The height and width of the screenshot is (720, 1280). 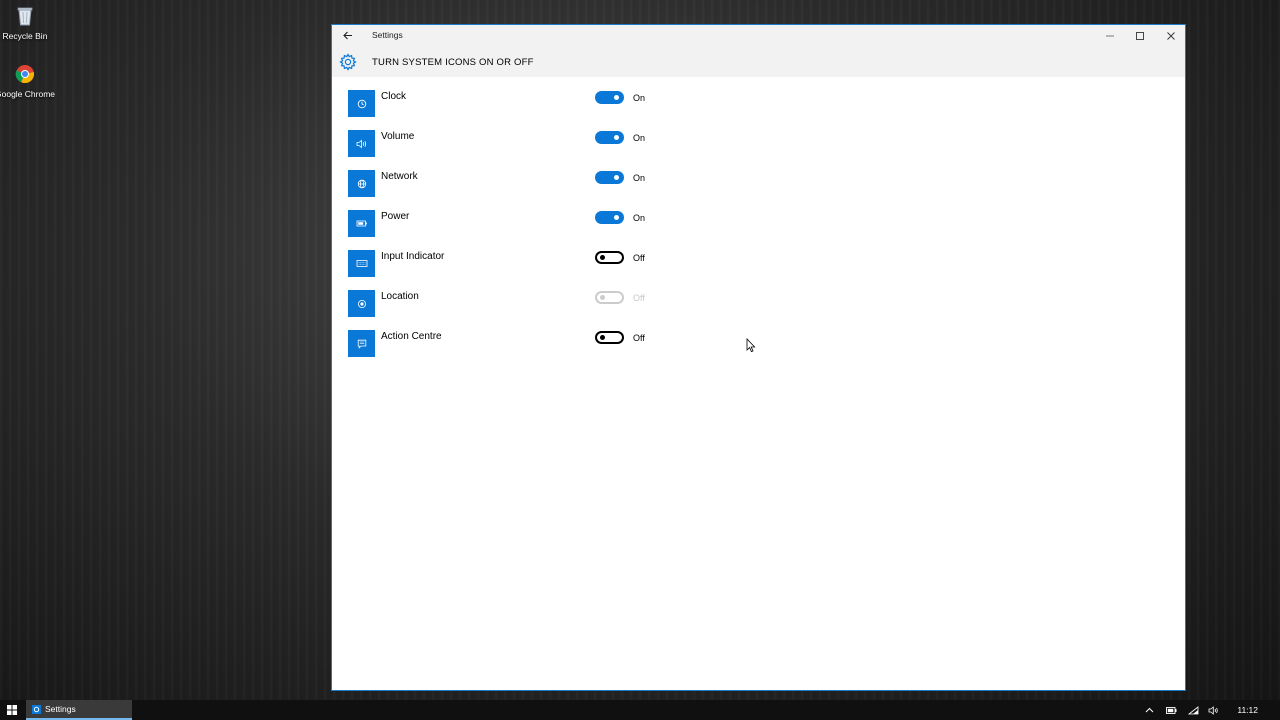 What do you see at coordinates (25, 36) in the screenshot?
I see `desktop-icon-label: Recycle Bin` at bounding box center [25, 36].